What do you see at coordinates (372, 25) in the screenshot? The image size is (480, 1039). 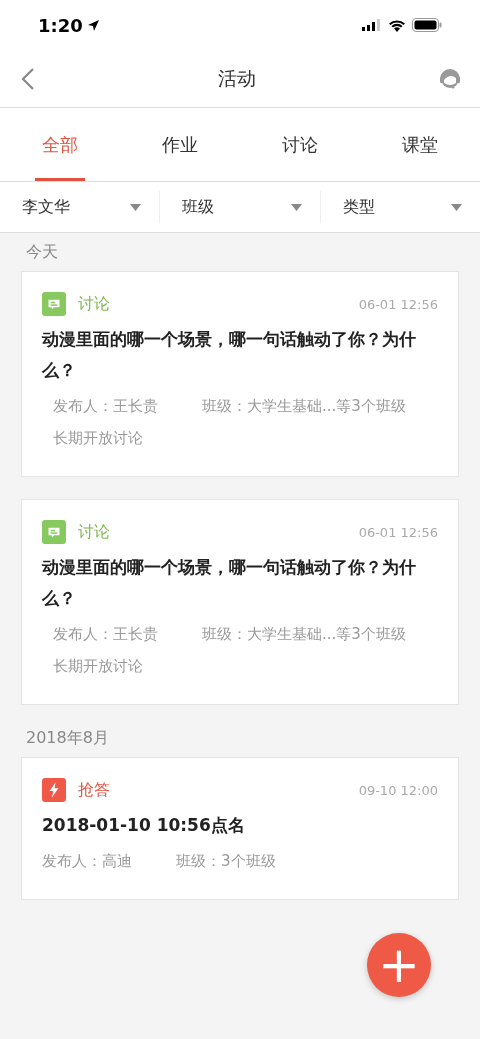 I see `signal-icon` at bounding box center [372, 25].